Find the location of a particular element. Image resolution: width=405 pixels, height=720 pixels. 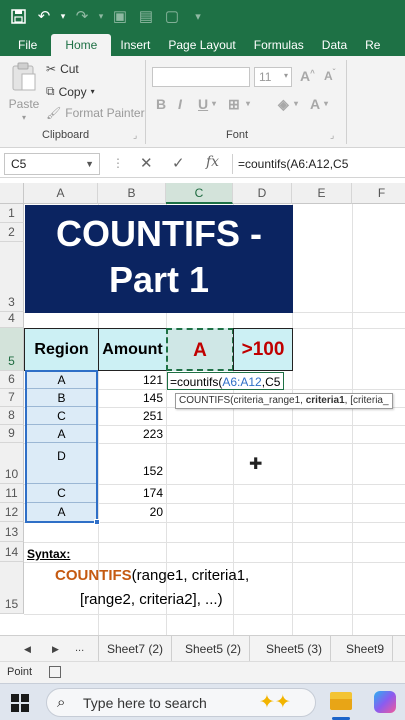

save-icon is located at coordinates (18, 16).